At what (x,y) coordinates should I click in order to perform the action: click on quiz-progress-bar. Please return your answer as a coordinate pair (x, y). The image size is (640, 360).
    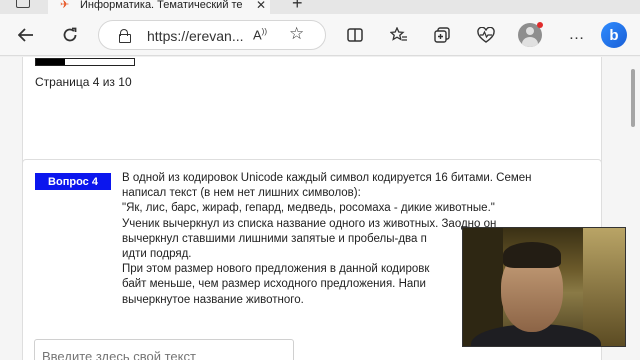
    Looking at the image, I should click on (85, 62).